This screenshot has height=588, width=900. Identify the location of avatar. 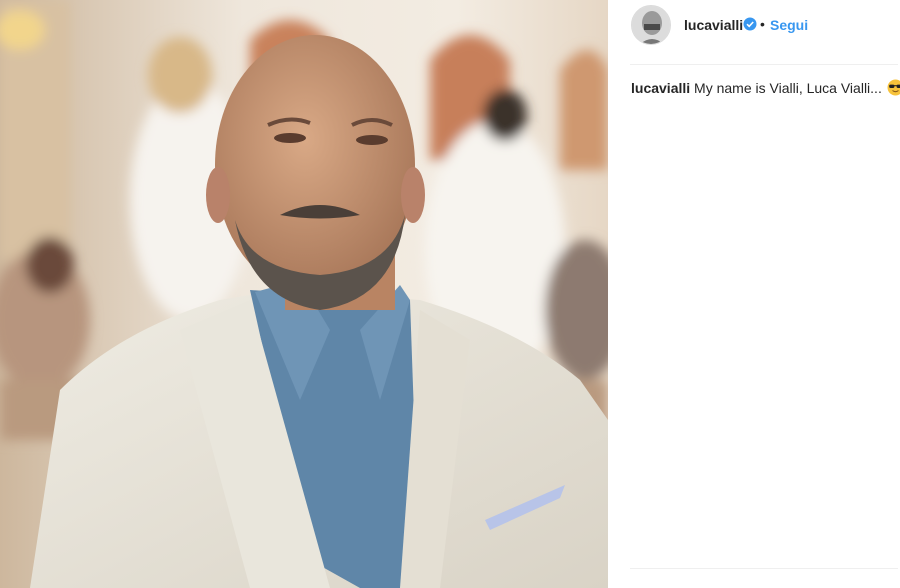
(651, 25).